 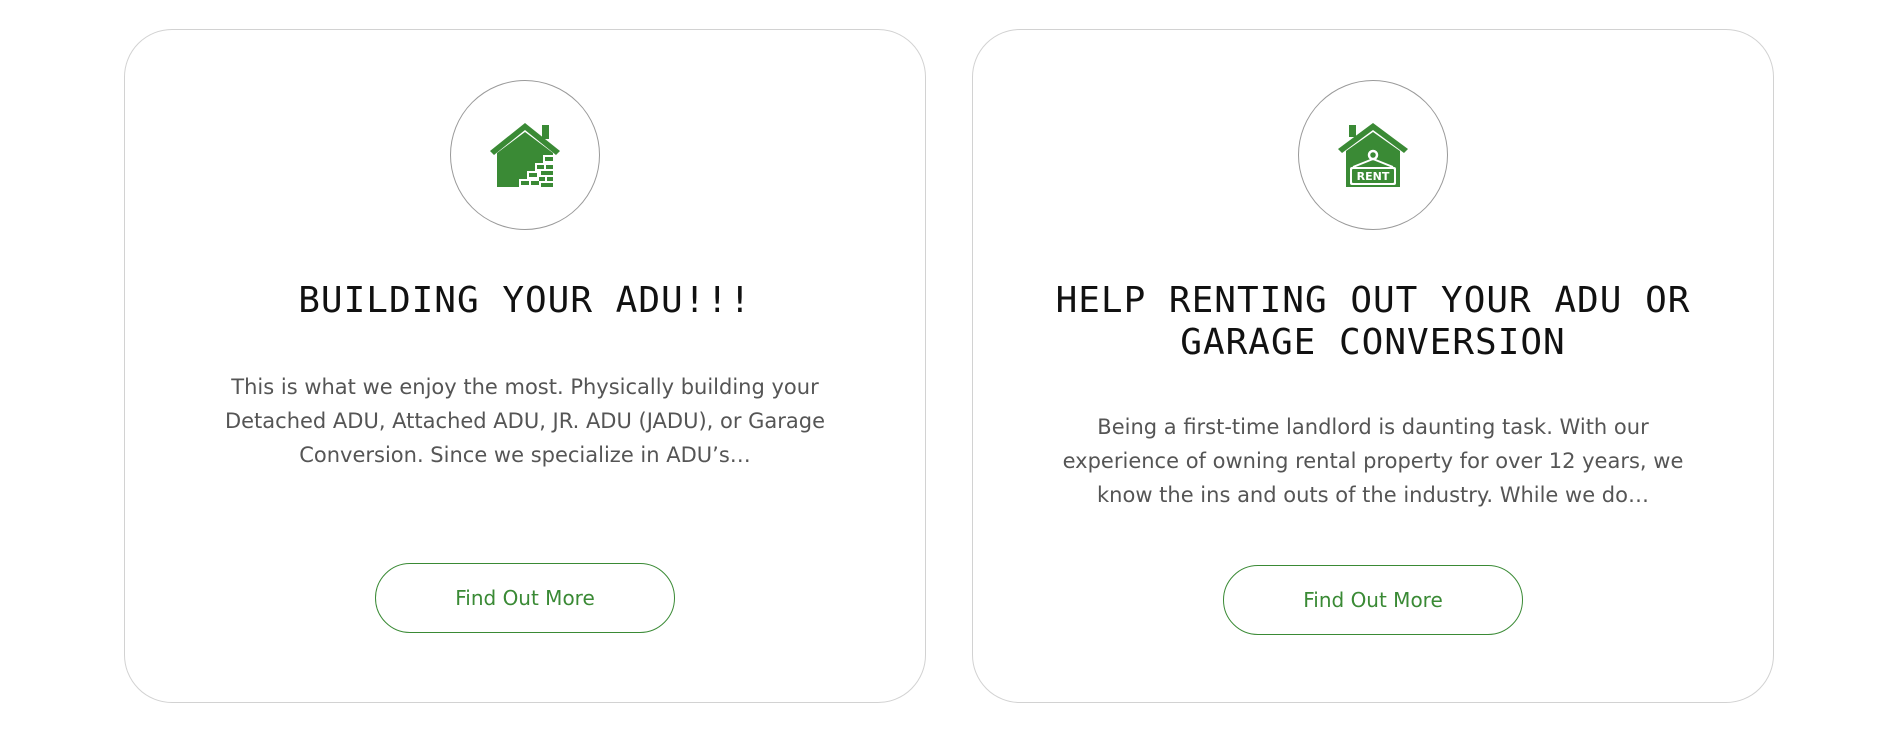 What do you see at coordinates (525, 300) in the screenshot?
I see `card-title: BUILDING YOUR ADU!!!` at bounding box center [525, 300].